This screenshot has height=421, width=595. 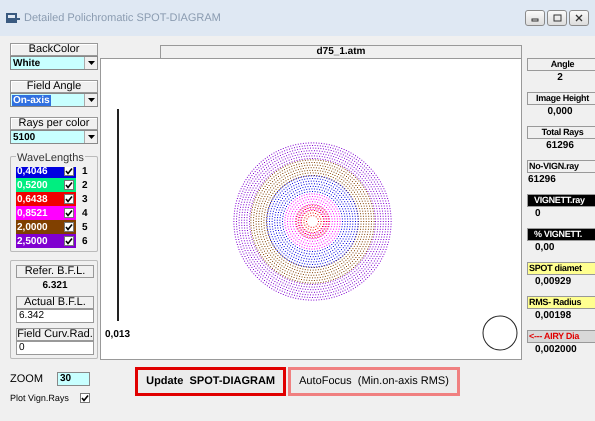 I want to click on result-value: 0,00198, so click(x=553, y=316).